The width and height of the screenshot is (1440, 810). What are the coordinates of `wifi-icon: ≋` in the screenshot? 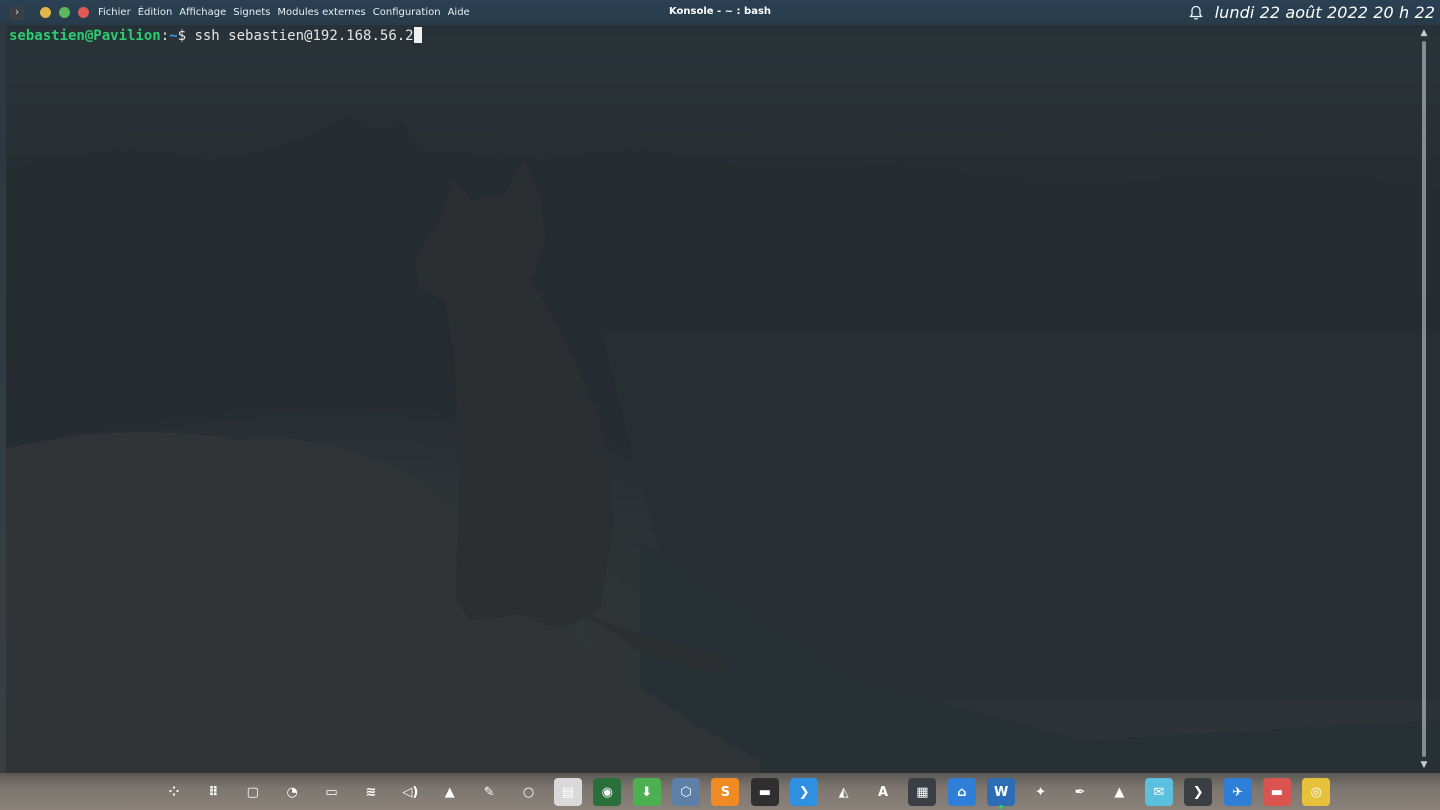 It's located at (371, 792).